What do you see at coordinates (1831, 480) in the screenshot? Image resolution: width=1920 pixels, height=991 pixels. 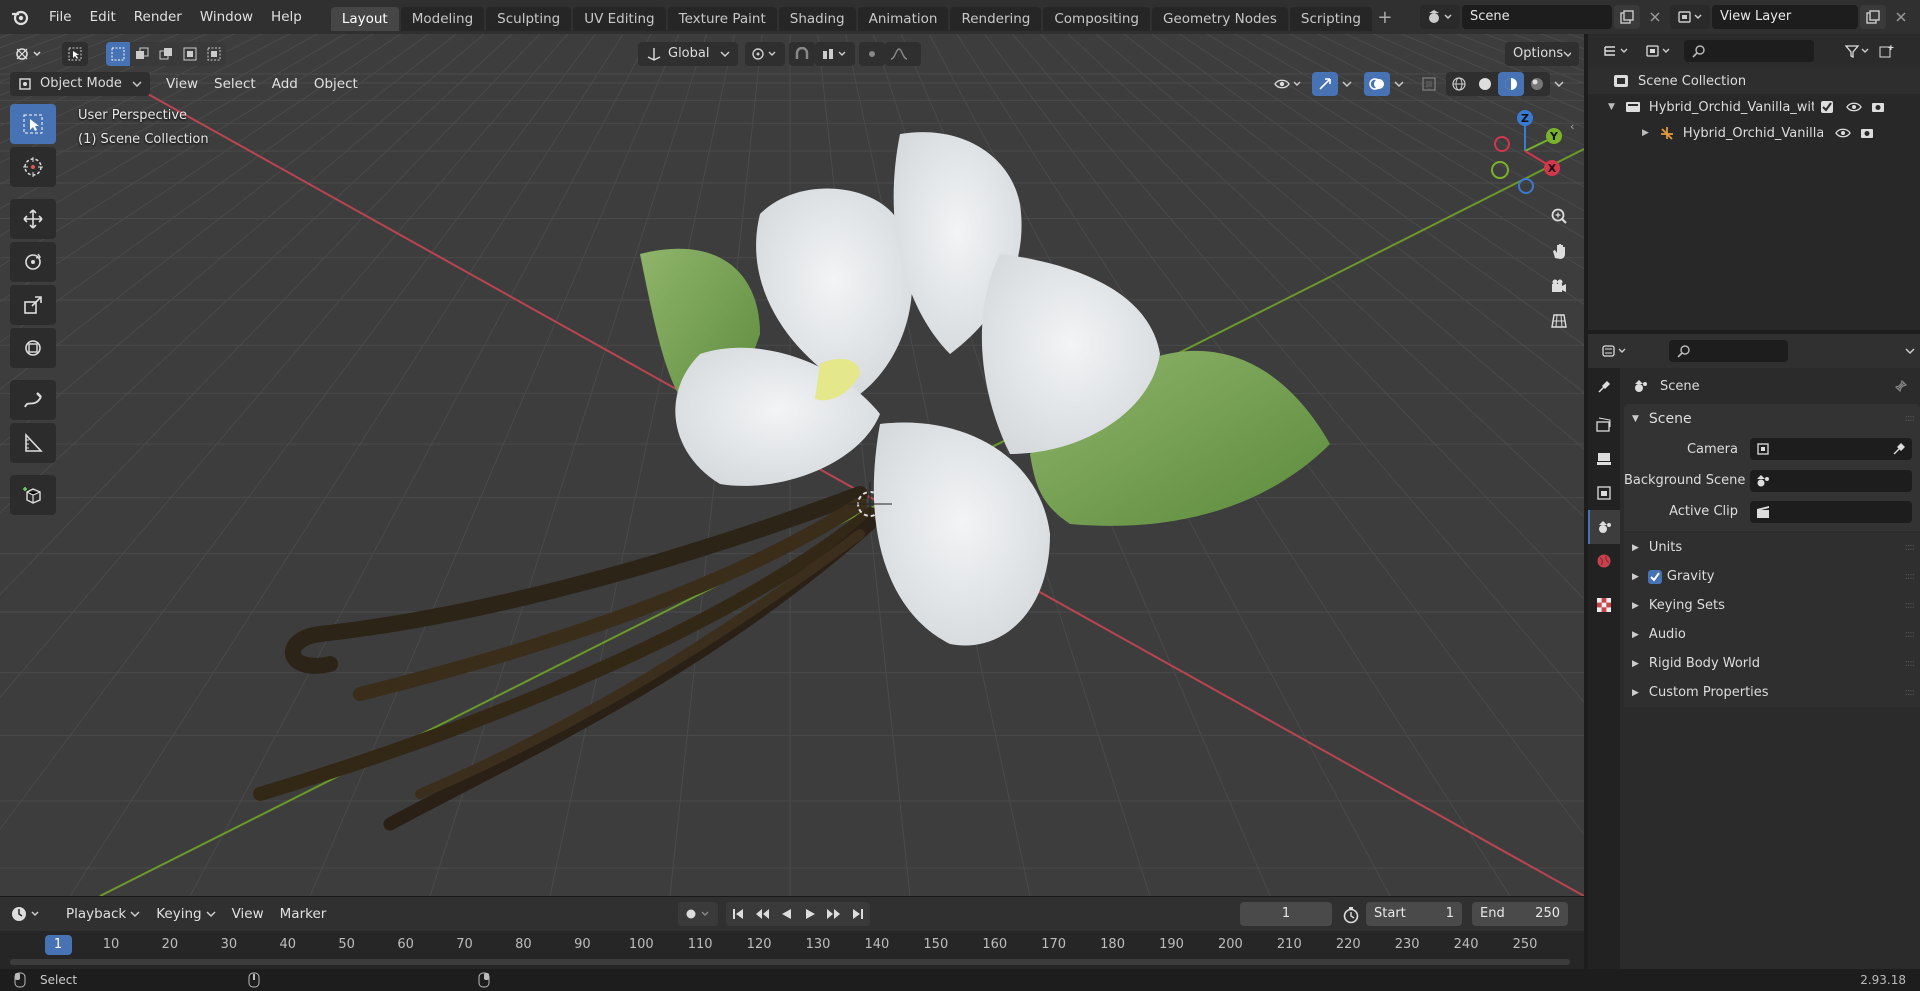 I see `background-scene-field` at bounding box center [1831, 480].